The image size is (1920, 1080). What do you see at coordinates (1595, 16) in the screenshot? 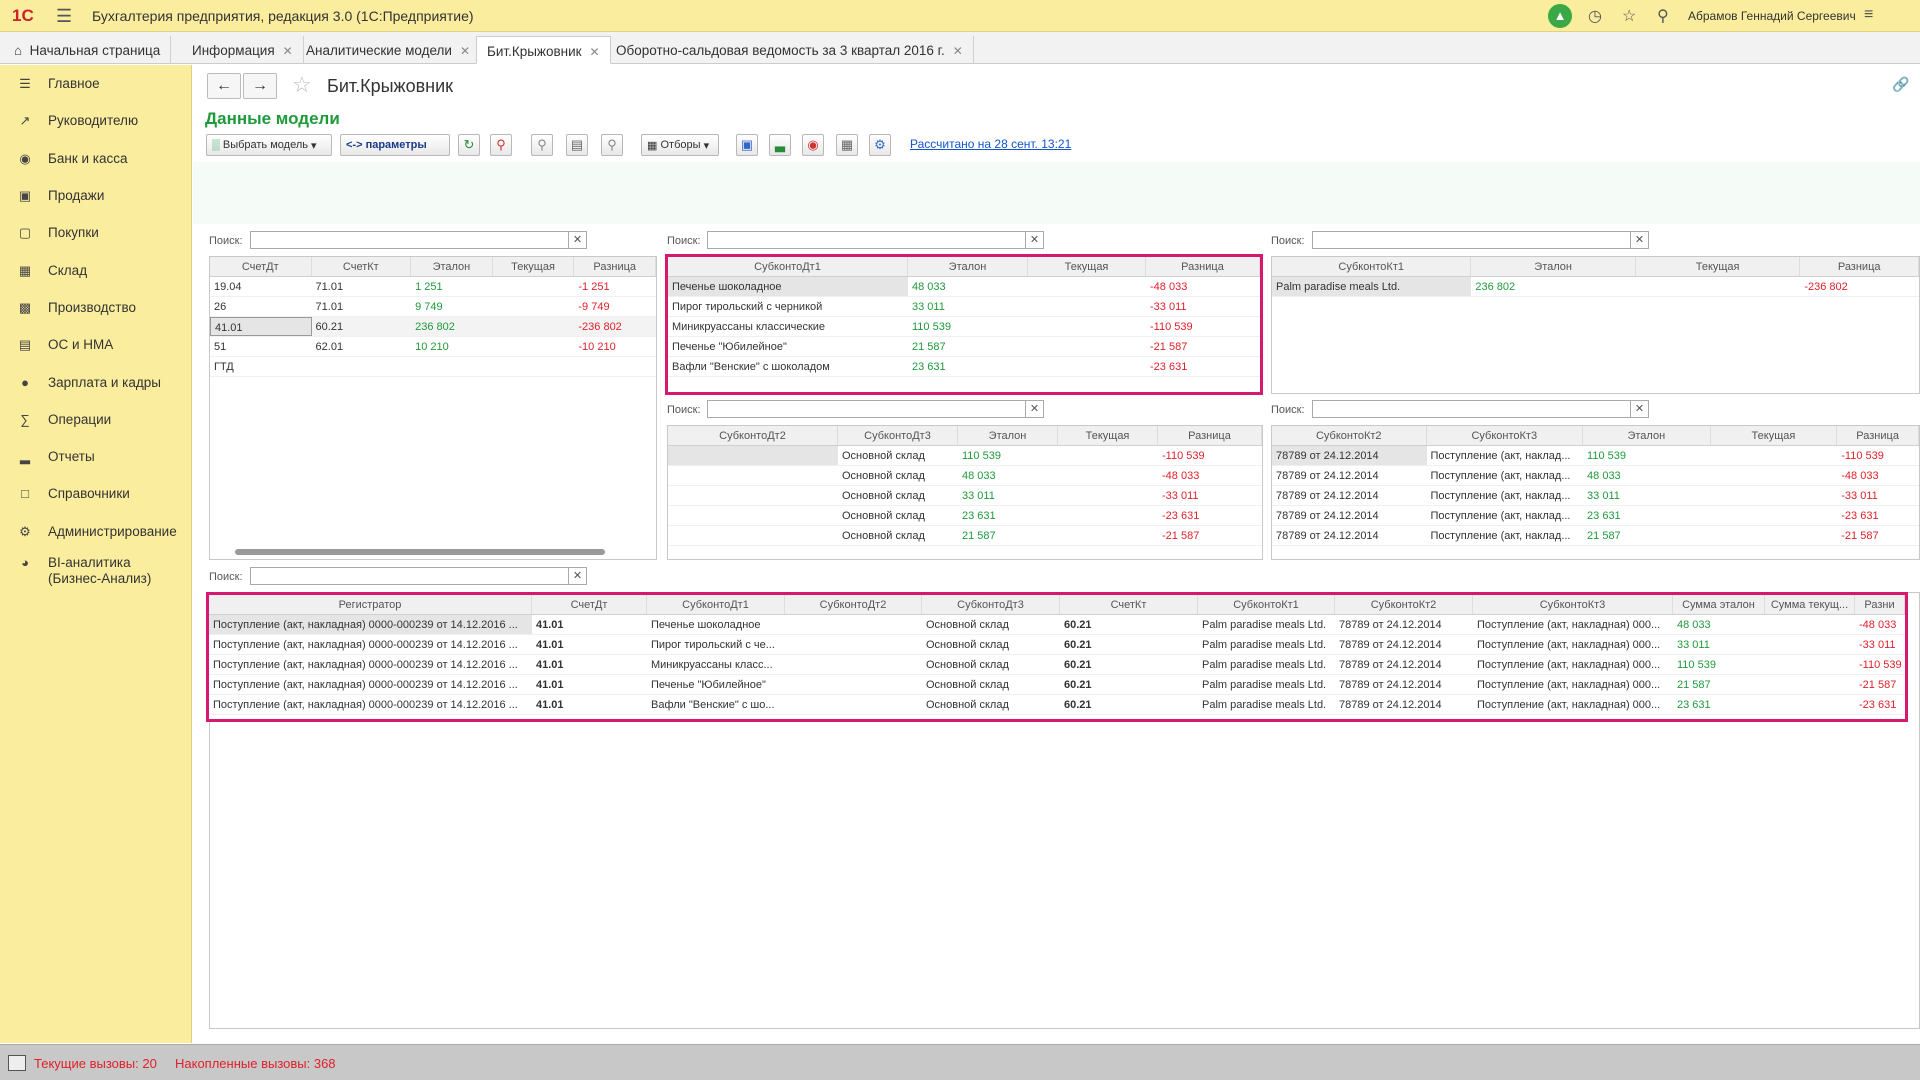
I see `history-icon: ◷` at bounding box center [1595, 16].